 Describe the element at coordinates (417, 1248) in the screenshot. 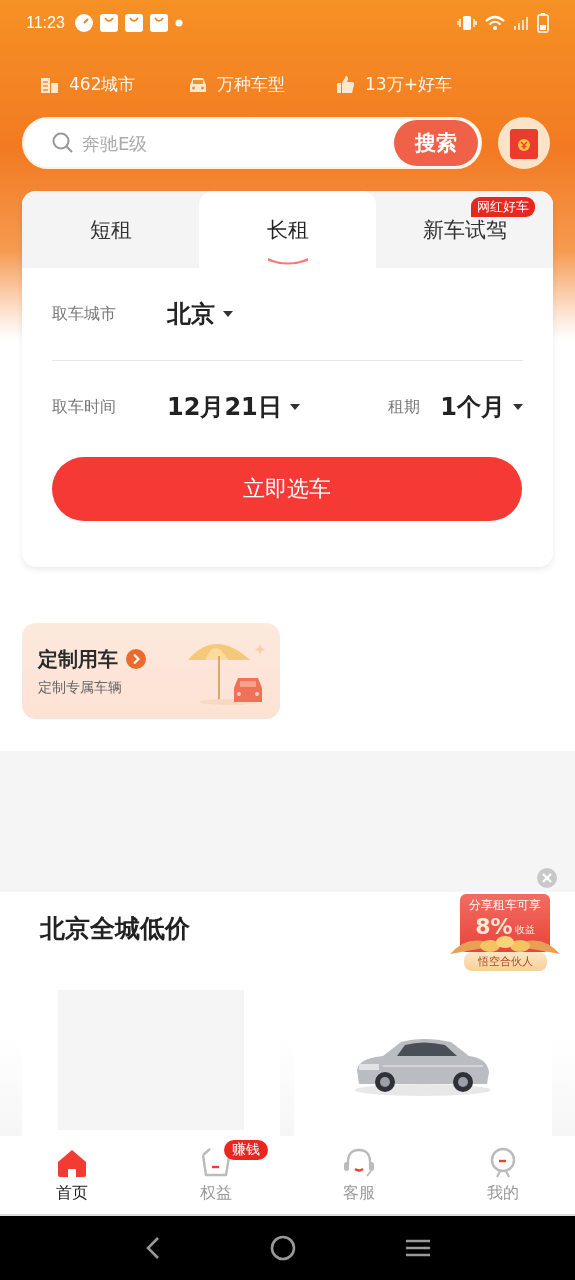

I see `menu-icon` at that location.